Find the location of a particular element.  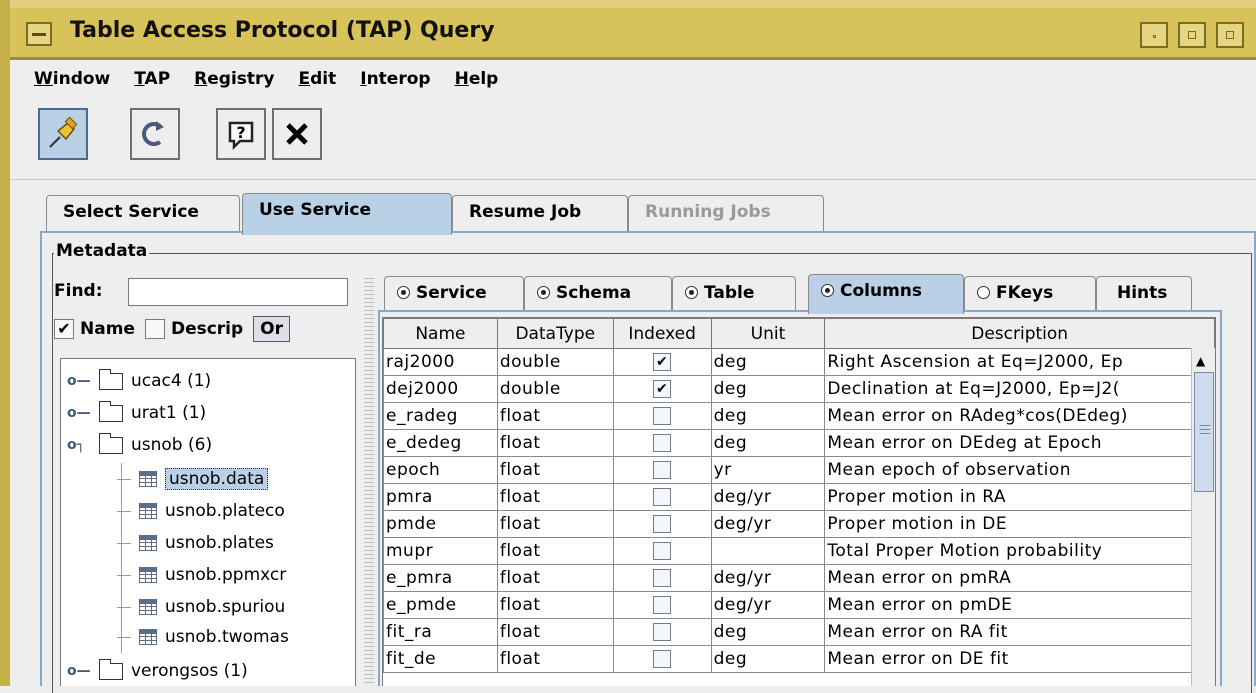

cell-datatype: double is located at coordinates (555, 389).